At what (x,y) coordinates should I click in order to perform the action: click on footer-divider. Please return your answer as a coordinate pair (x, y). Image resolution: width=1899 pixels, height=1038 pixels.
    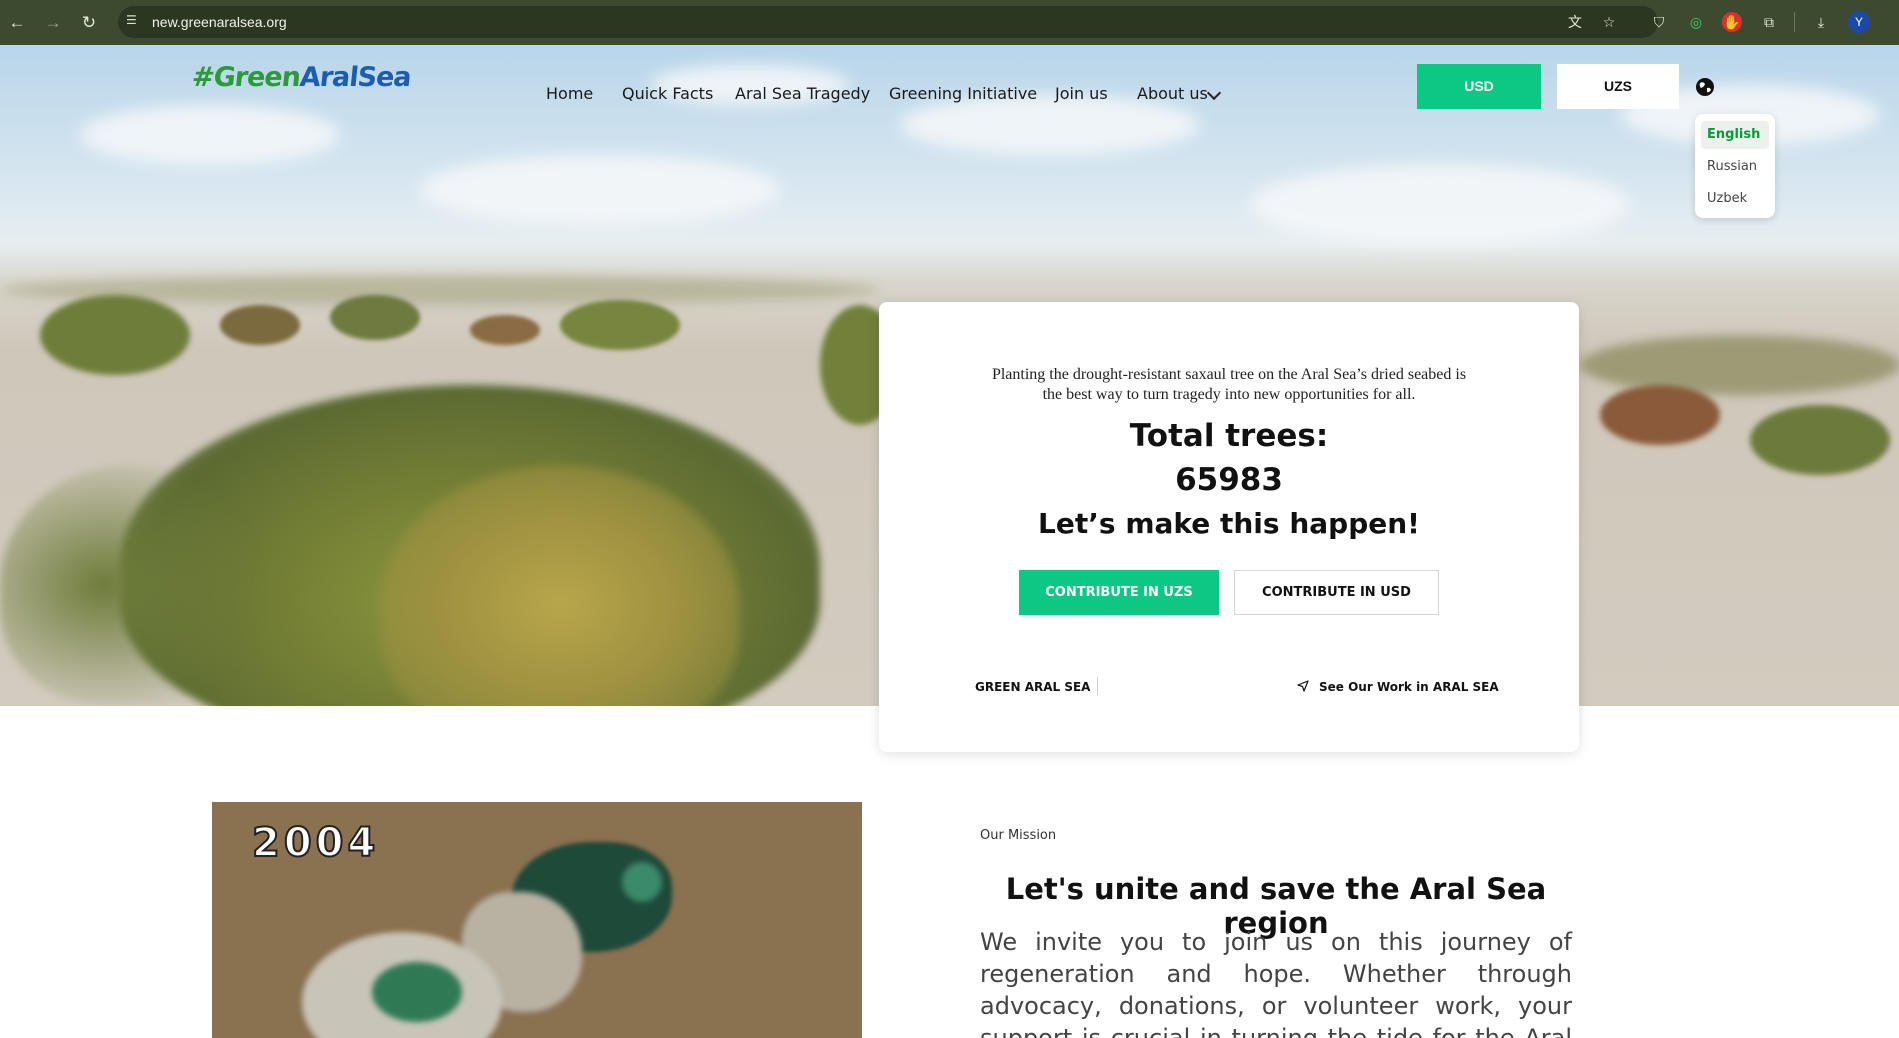
    Looking at the image, I should click on (1097, 686).